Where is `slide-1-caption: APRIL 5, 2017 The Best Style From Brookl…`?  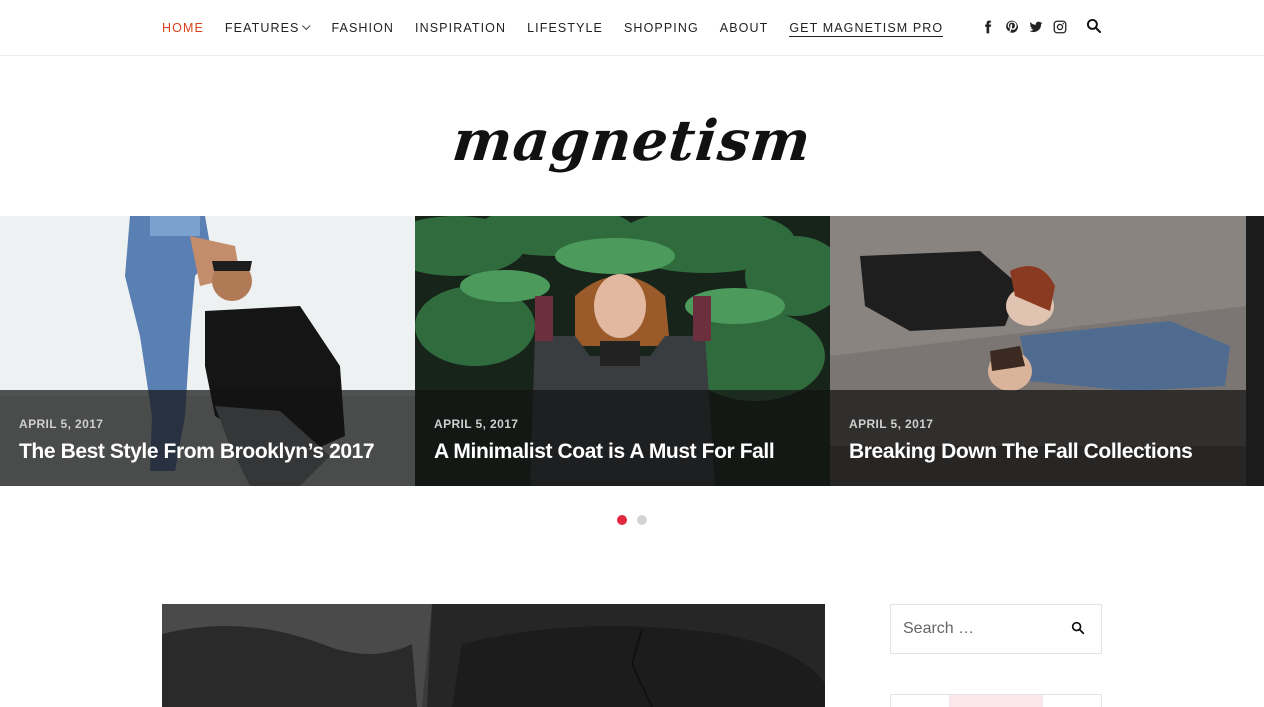
slide-1-caption: APRIL 5, 2017 The Best Style From Brookl… is located at coordinates (207, 438).